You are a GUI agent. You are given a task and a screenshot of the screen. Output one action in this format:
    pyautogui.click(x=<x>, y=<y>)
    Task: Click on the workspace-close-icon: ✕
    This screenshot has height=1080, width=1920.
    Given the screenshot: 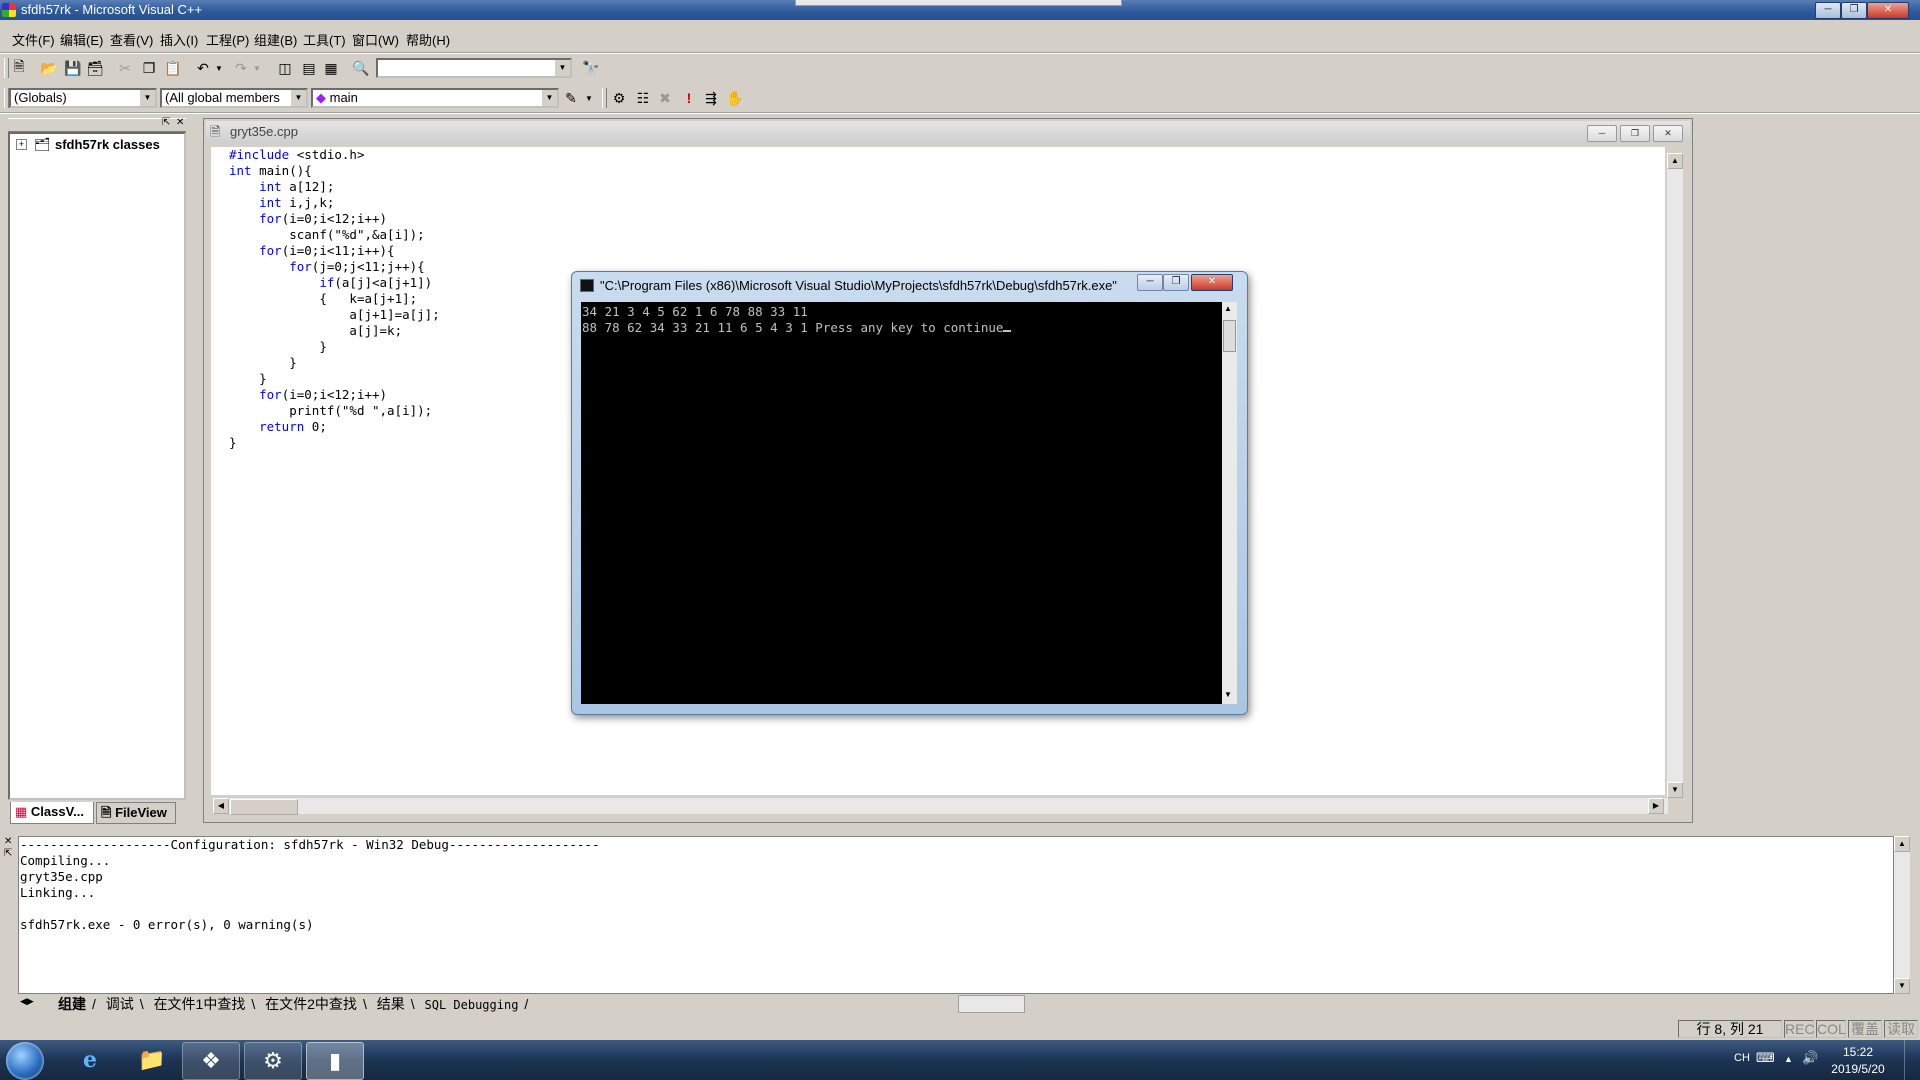 What is the action you would take?
    pyautogui.click(x=180, y=122)
    